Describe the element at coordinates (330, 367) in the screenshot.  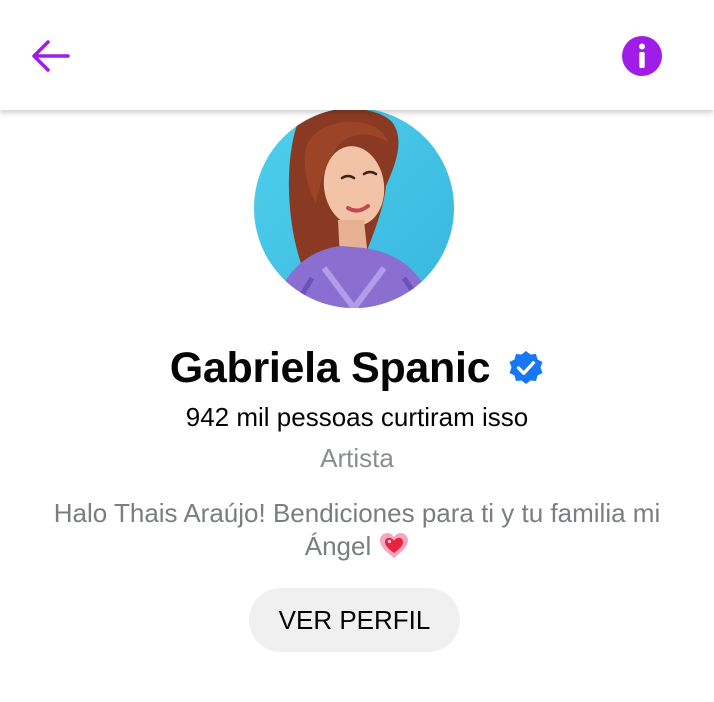
I see `page-title: Gabriela Spanic` at that location.